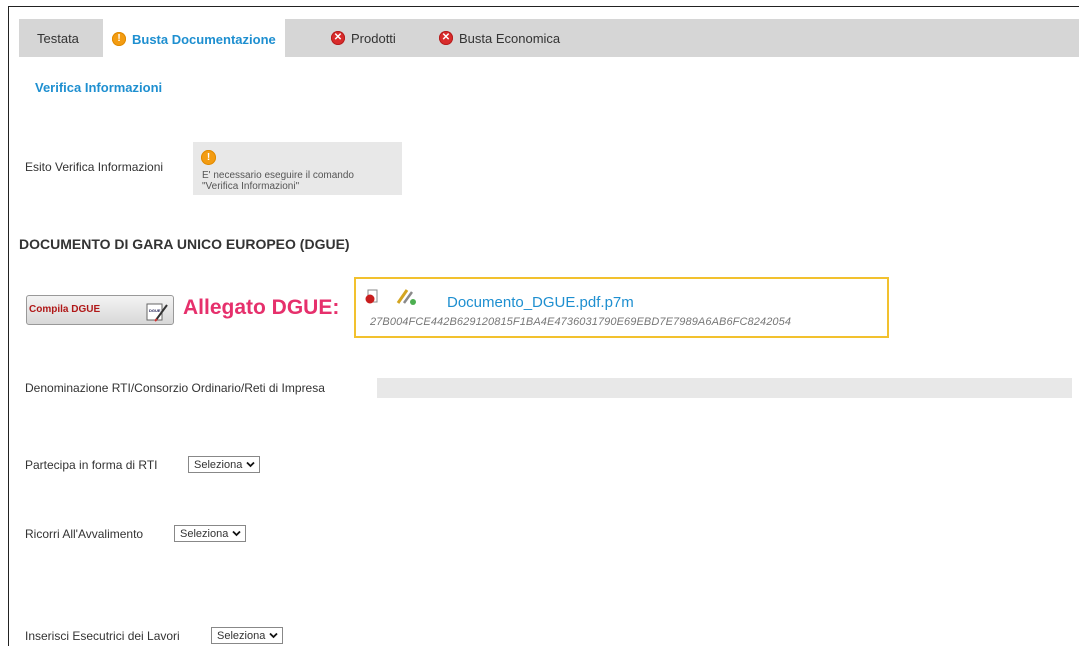  I want to click on dgue-section-title: DOCUMENTO DI GARA UNICO EUROPEO (DGUE), so click(184, 244).